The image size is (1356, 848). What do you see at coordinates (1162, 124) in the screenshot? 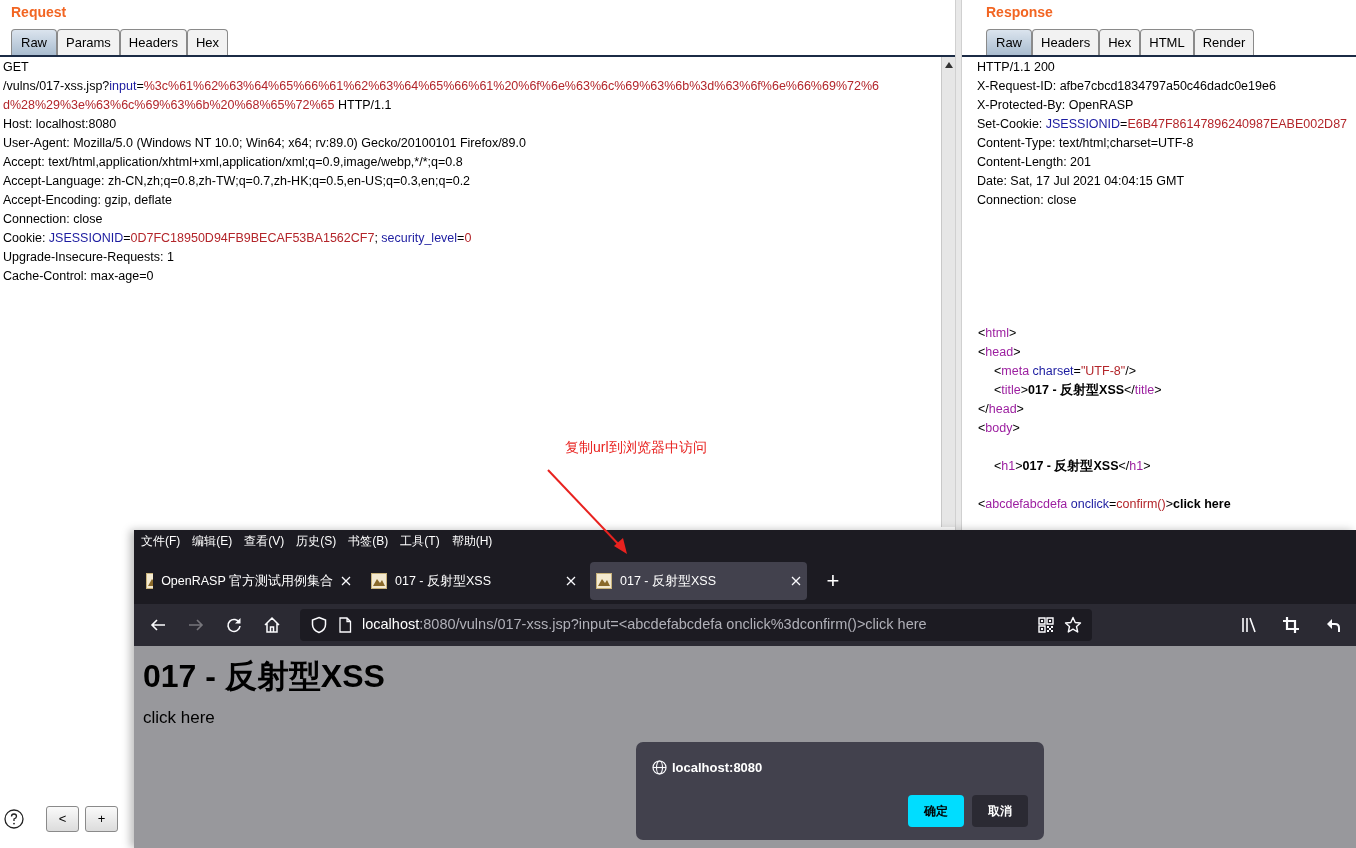
I see `code-line: Set-Cookie: JSESSIONID=E6B47F86147896240987EABE002D87` at bounding box center [1162, 124].